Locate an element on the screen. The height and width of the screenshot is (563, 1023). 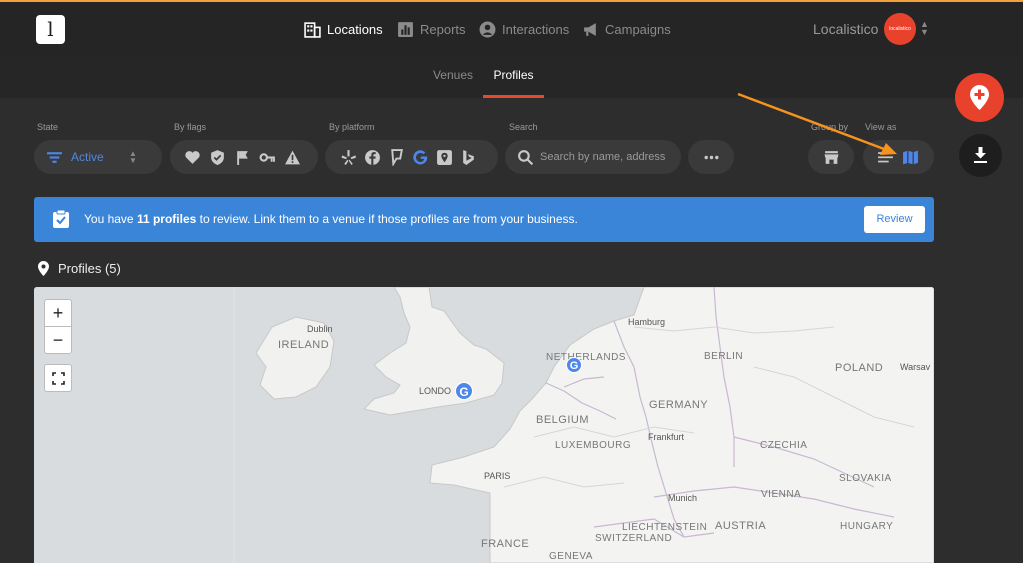
profiles-title: Profiles (5) is located at coordinates (89, 268).